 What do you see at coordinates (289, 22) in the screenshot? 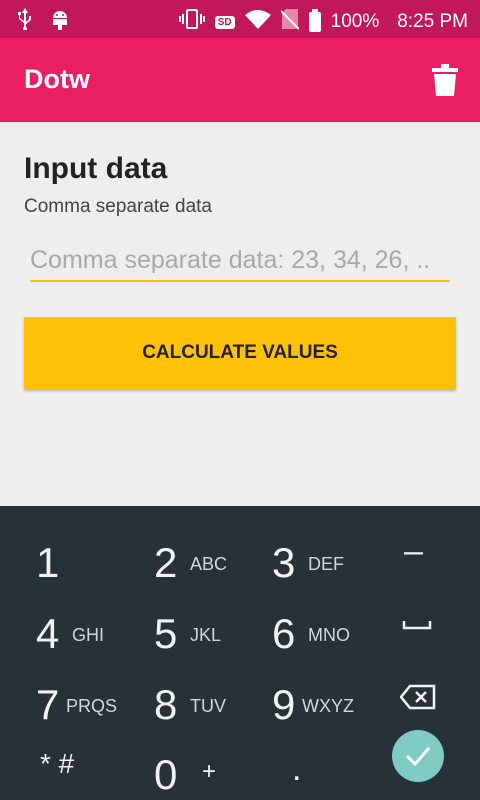
I see `no-sim-icon` at bounding box center [289, 22].